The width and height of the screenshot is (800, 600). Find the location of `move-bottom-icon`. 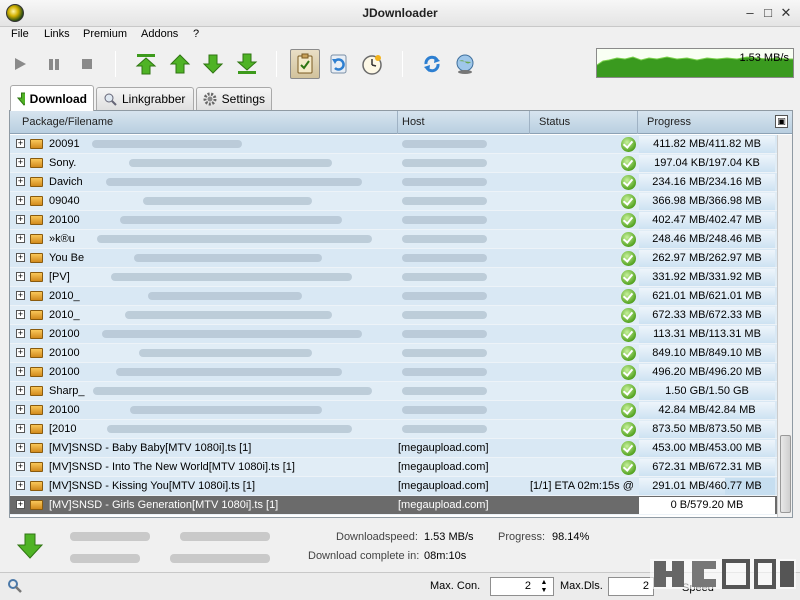

move-bottom-icon is located at coordinates (247, 64).